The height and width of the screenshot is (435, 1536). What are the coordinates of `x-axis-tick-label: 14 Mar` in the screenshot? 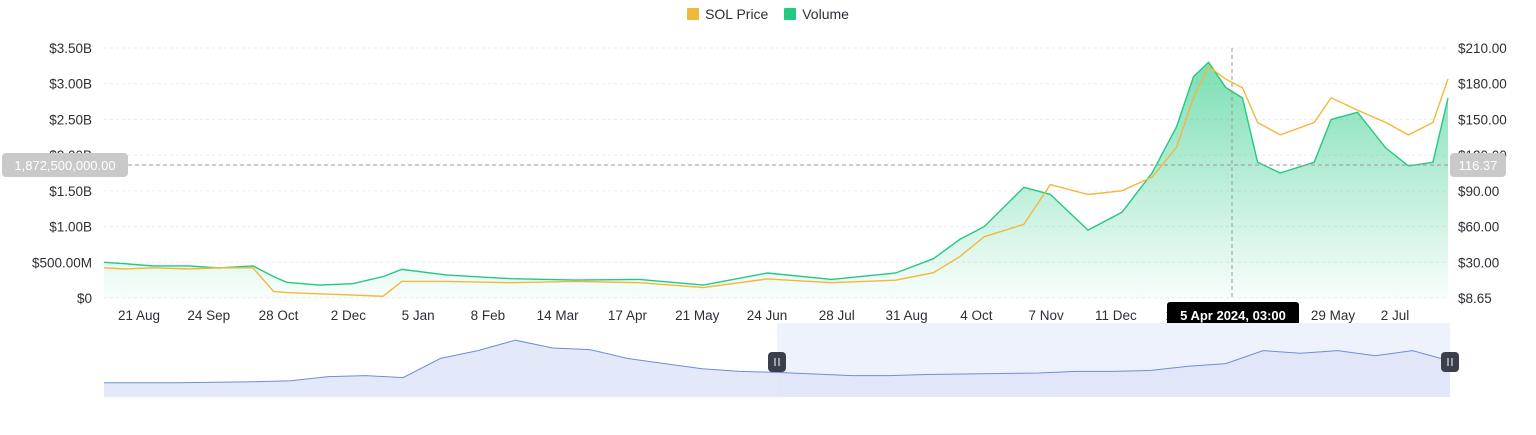 It's located at (558, 315).